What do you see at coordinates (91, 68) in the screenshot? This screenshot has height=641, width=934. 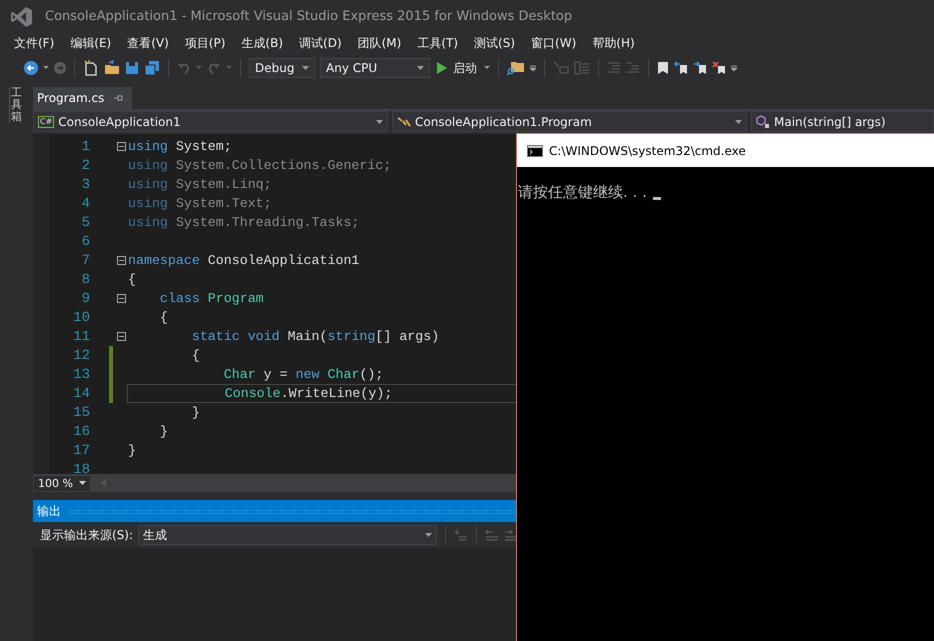 I see `new-project-icon` at bounding box center [91, 68].